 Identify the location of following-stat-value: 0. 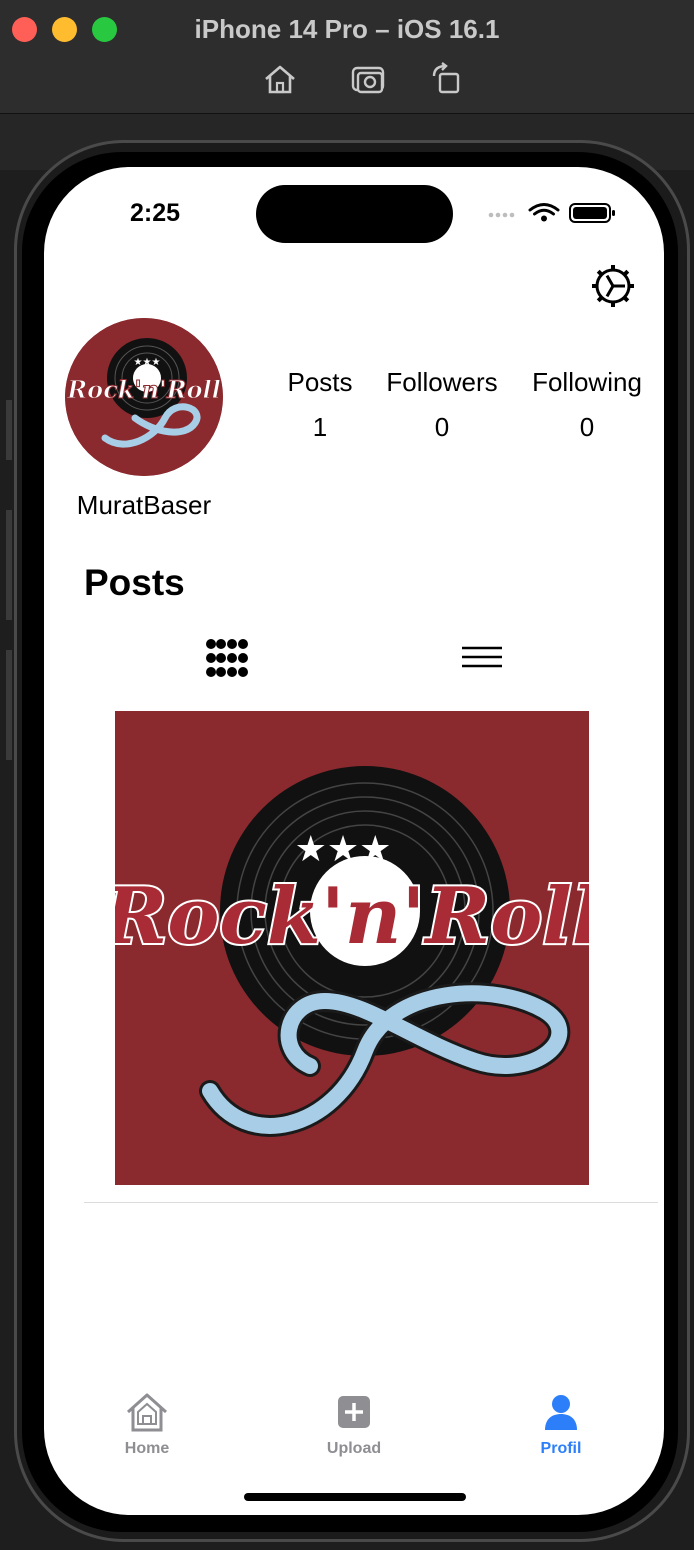
(587, 427).